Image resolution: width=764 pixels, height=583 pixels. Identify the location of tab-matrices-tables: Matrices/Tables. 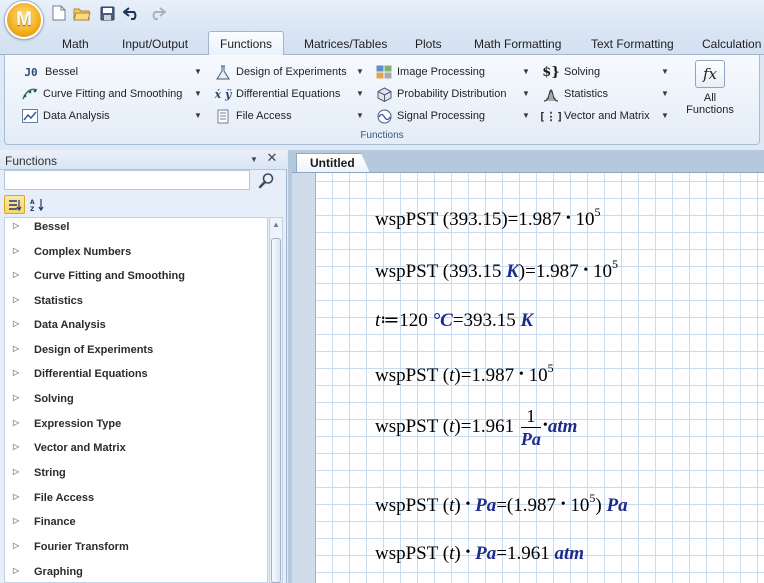
(345, 44).